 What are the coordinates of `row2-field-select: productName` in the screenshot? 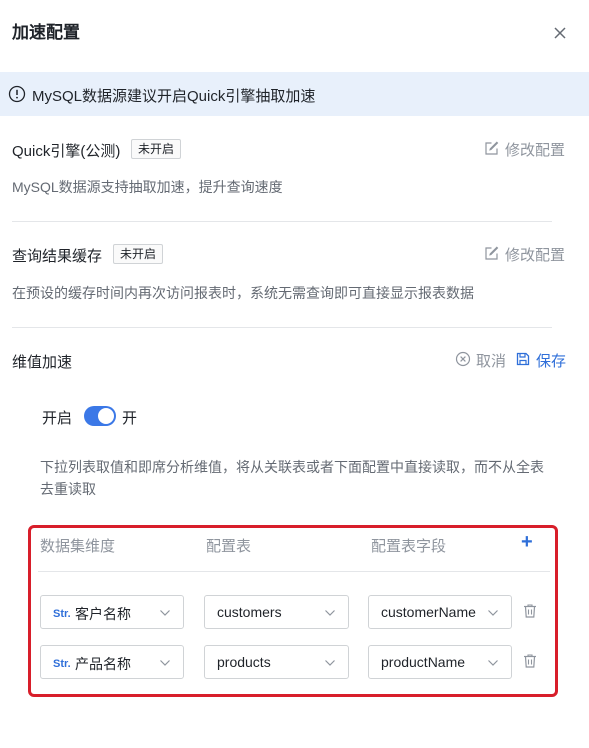 It's located at (440, 662).